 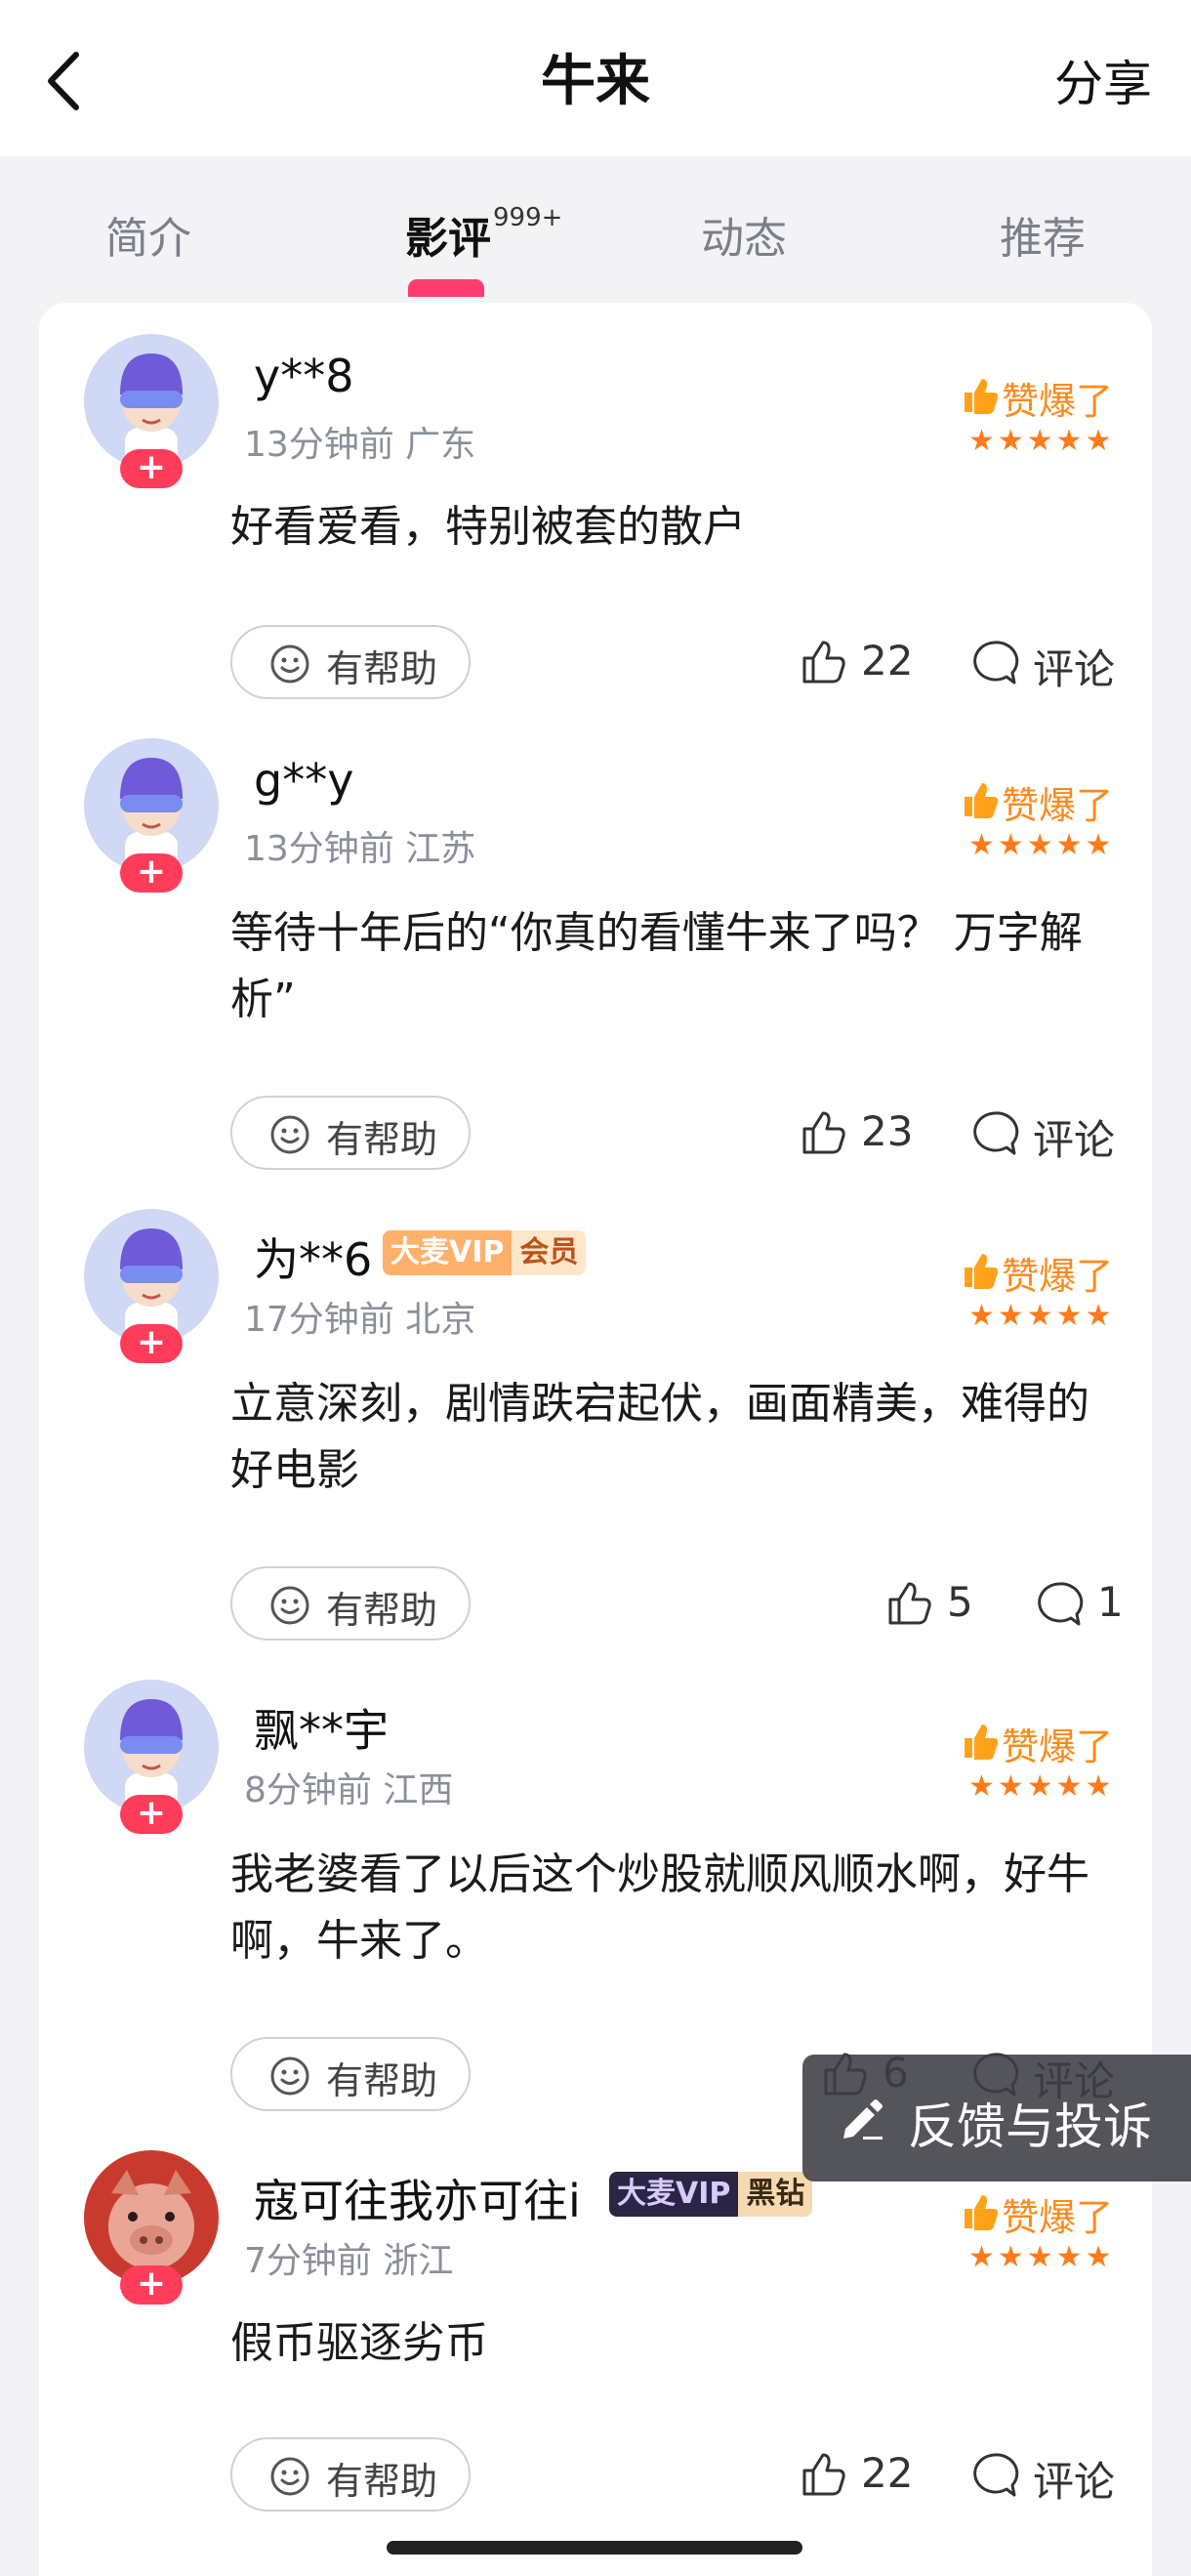 I want to click on username: y**8, so click(x=304, y=376).